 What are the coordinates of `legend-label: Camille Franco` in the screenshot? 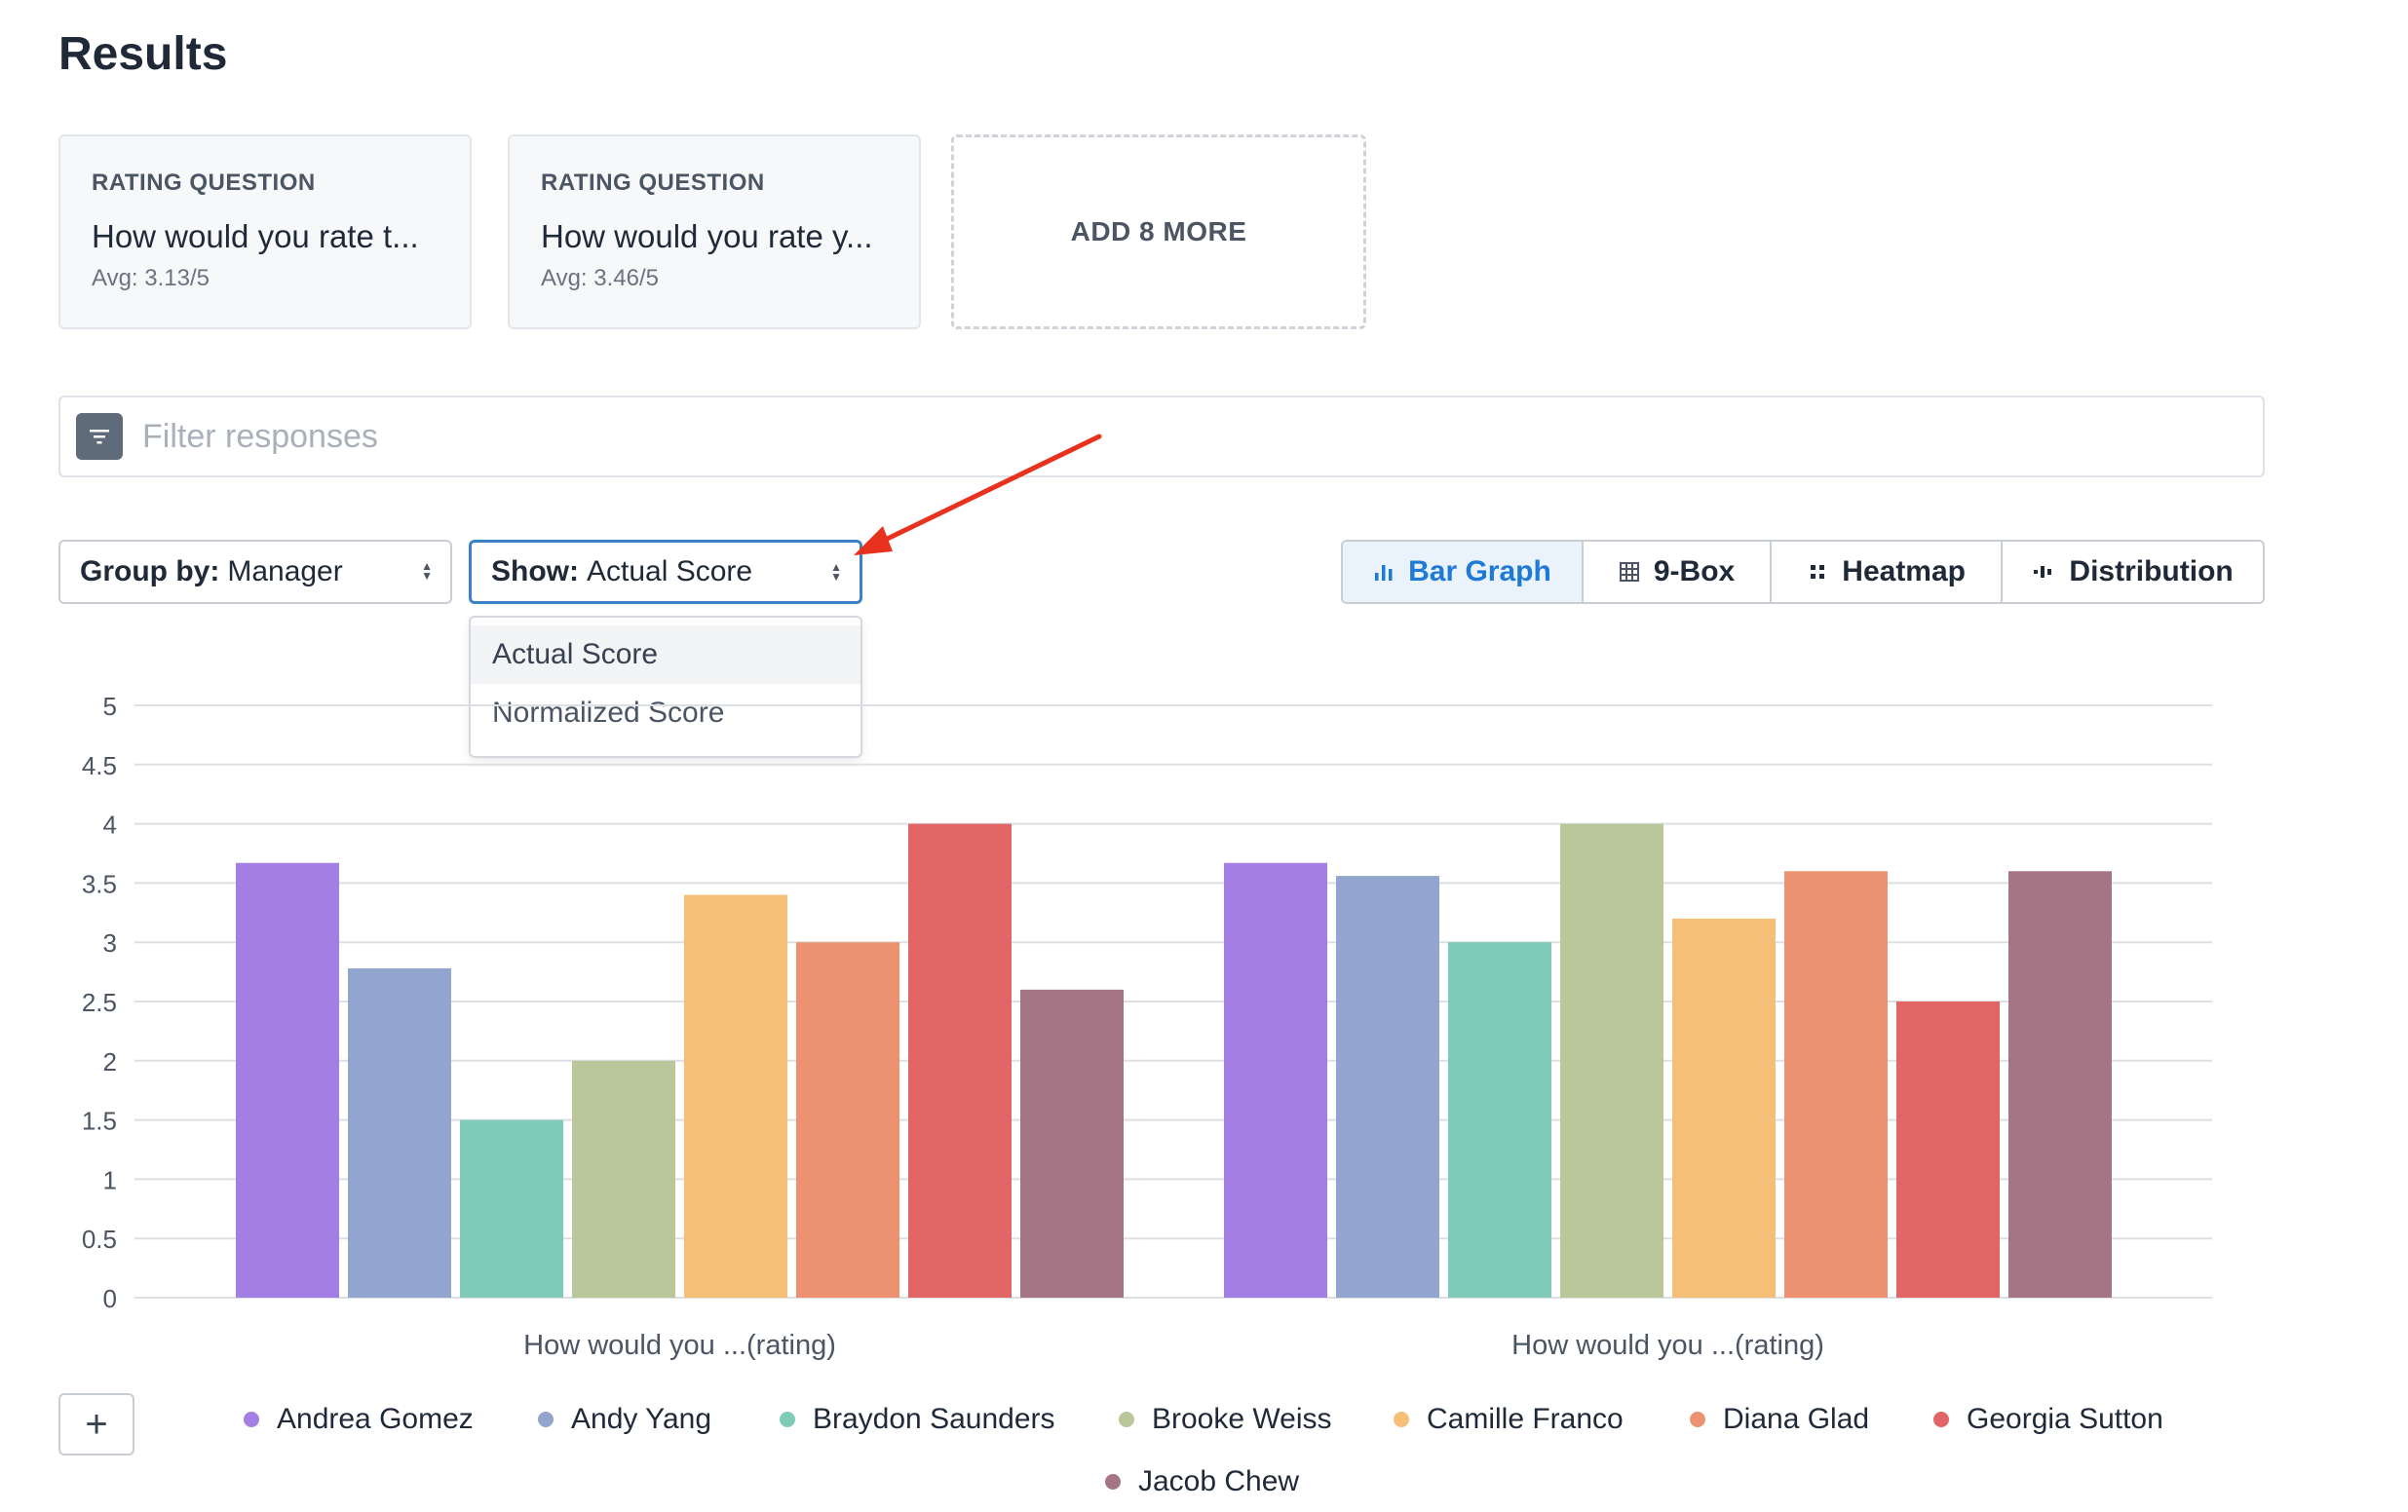 It's located at (1526, 1419).